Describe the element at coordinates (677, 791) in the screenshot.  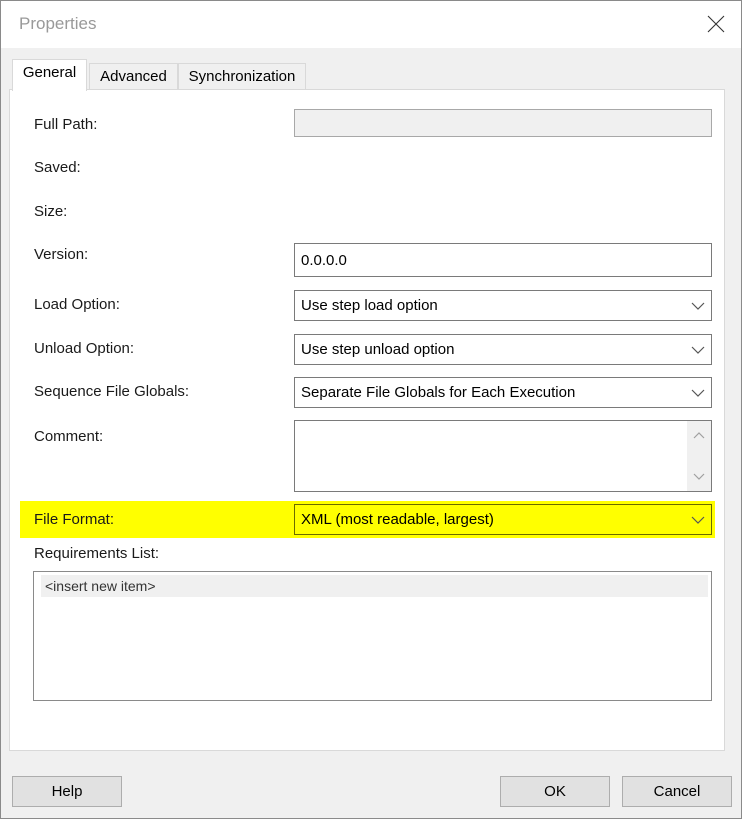
I see `cancel-button: Cancel` at that location.